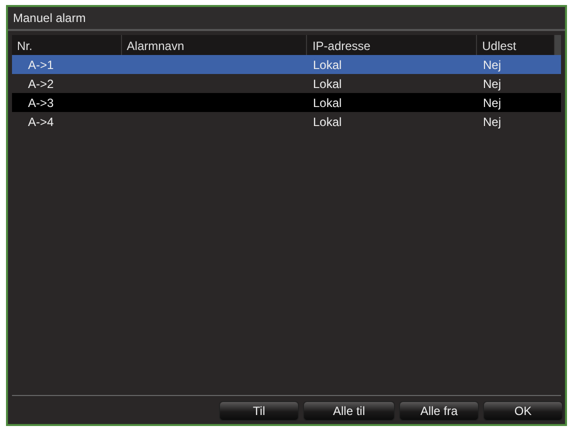 This screenshot has height=431, width=573. Describe the element at coordinates (349, 411) in the screenshot. I see `dialog-button: Alle til` at that location.